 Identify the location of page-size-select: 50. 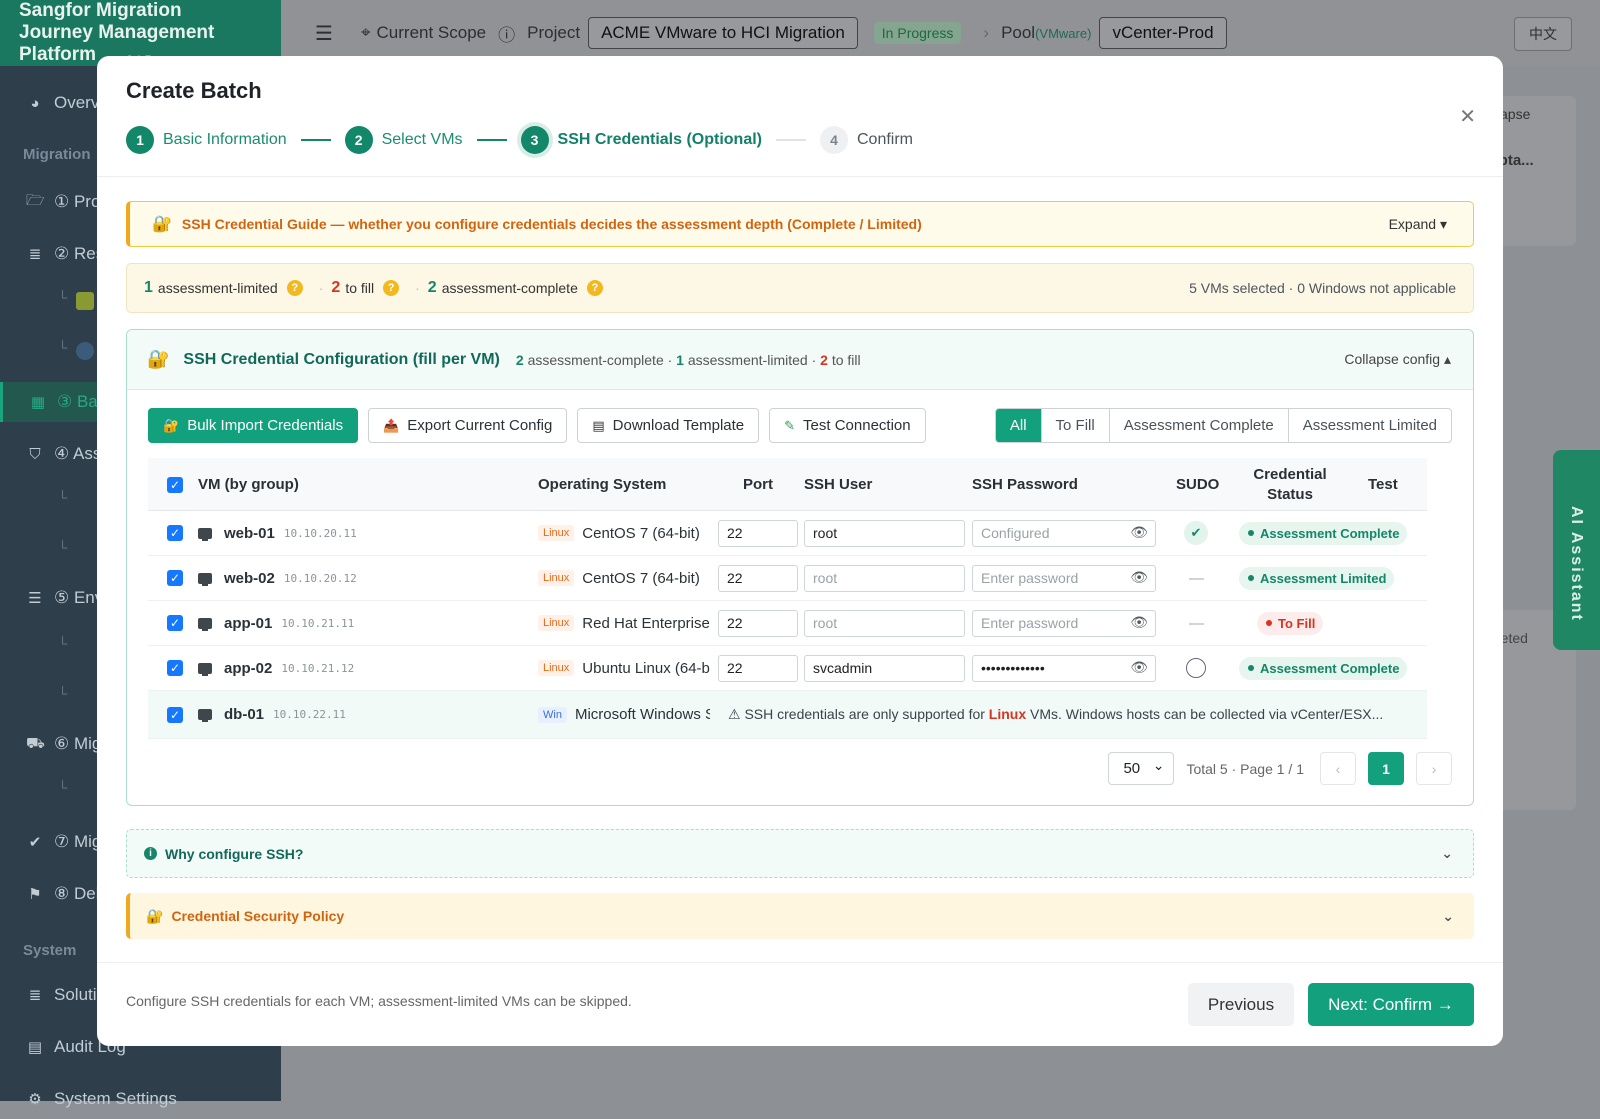
(1141, 768).